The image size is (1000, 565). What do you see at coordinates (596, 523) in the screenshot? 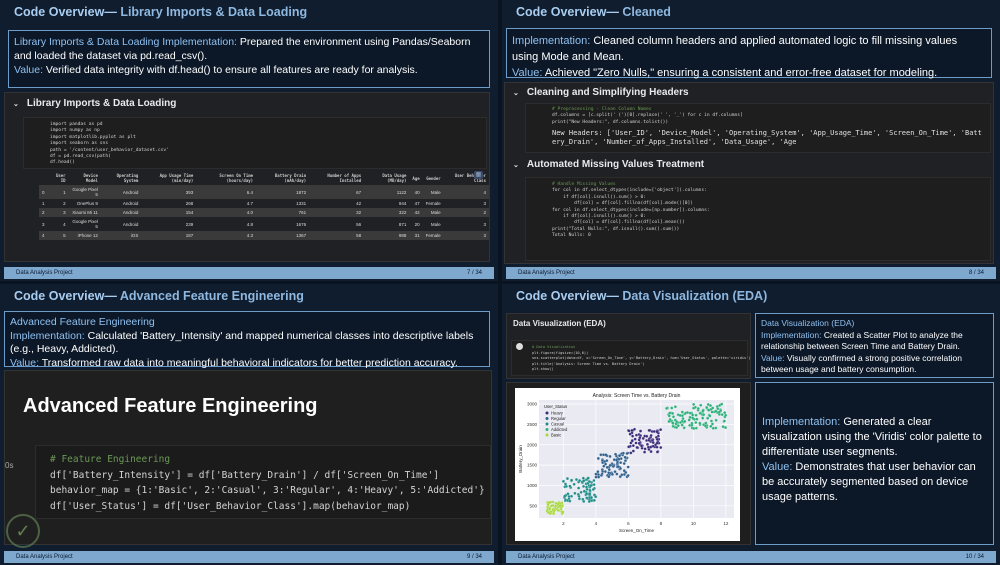
I see `x-tick-label: 4` at bounding box center [596, 523].